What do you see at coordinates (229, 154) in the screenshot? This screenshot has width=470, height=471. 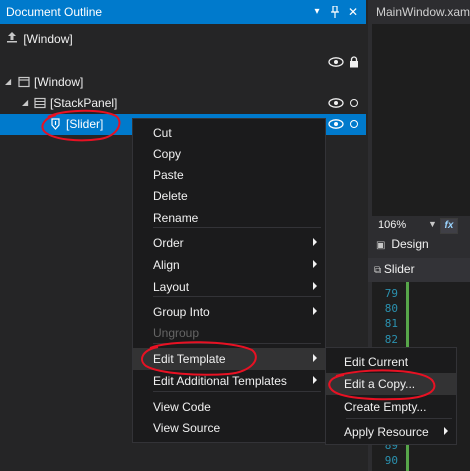 I see `menu-item-copy: Copy` at bounding box center [229, 154].